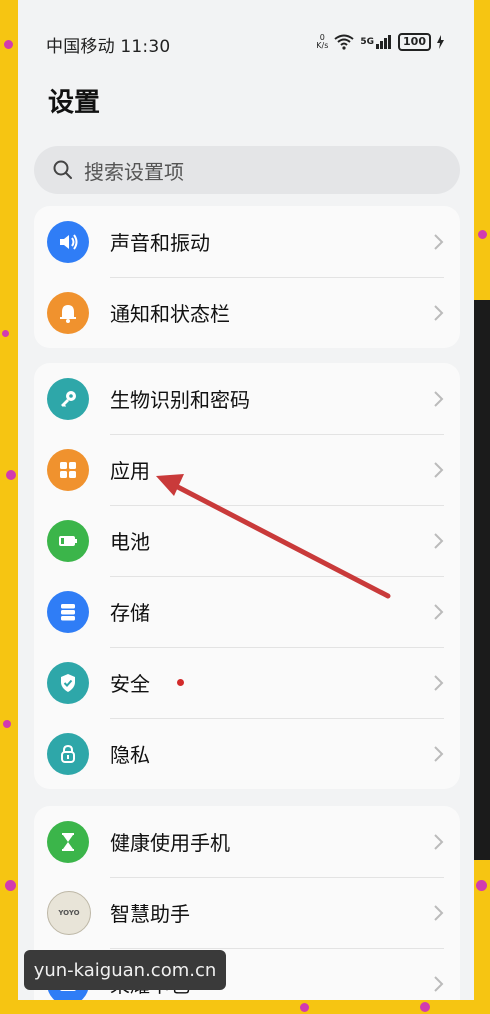  Describe the element at coordinates (322, 45) in the screenshot. I see `speed-unit: K/s` at that location.